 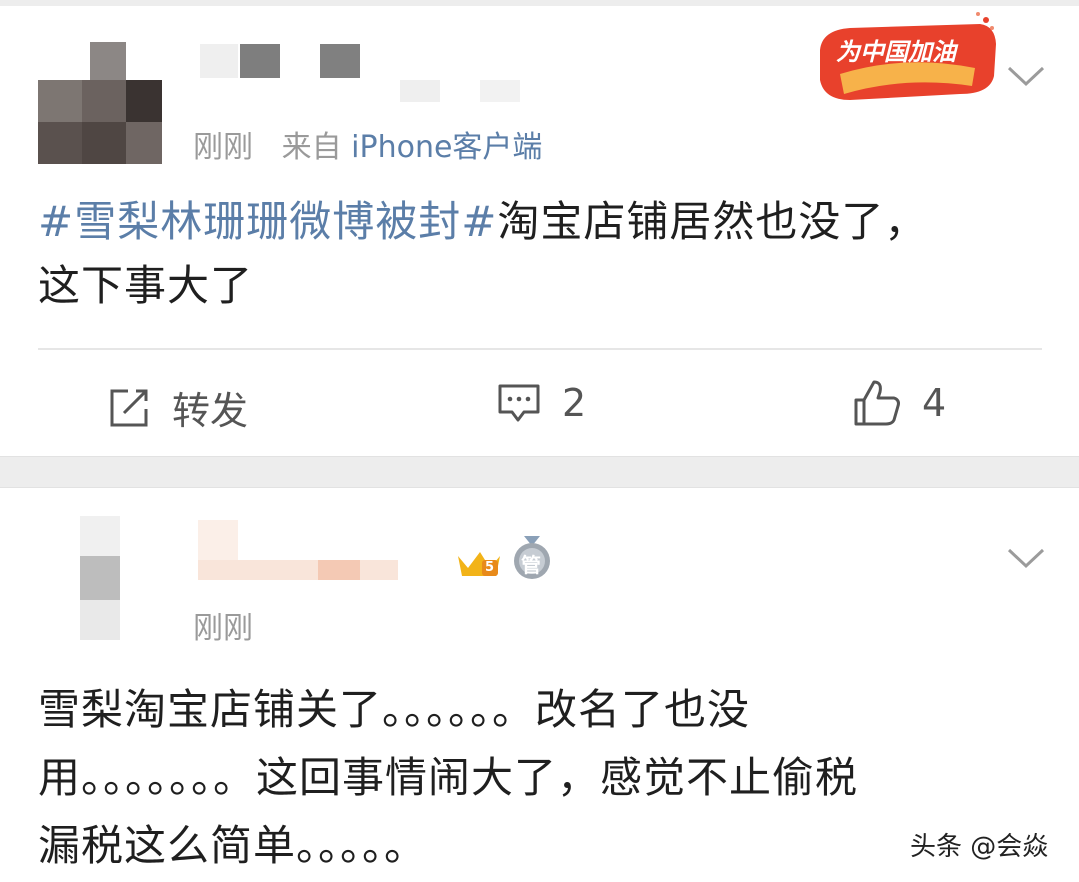 What do you see at coordinates (877, 403) in the screenshot?
I see `like-icon` at bounding box center [877, 403].